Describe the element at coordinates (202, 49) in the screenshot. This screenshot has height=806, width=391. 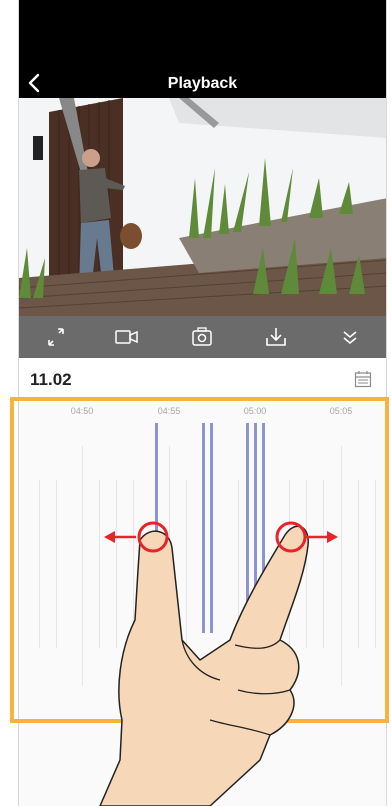
I see `top-bar: Playback` at that location.